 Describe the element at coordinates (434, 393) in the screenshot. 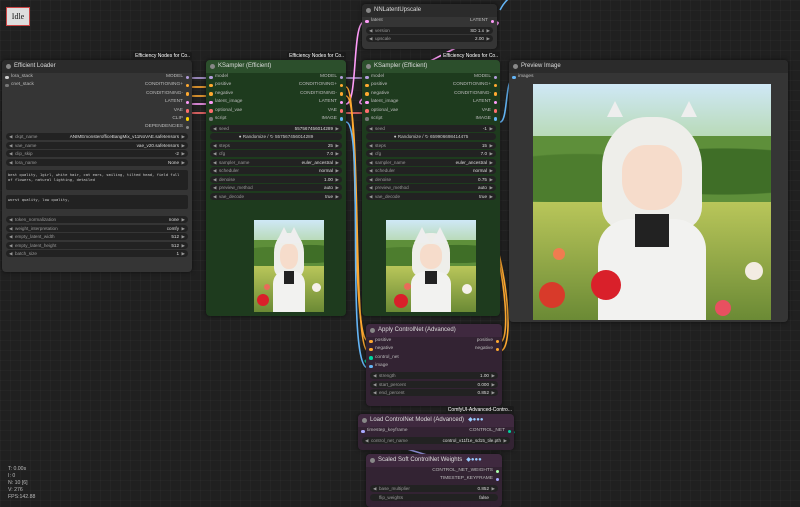

I see `end-percent-widget: ◀ end_percent 0.852 ▶` at that location.